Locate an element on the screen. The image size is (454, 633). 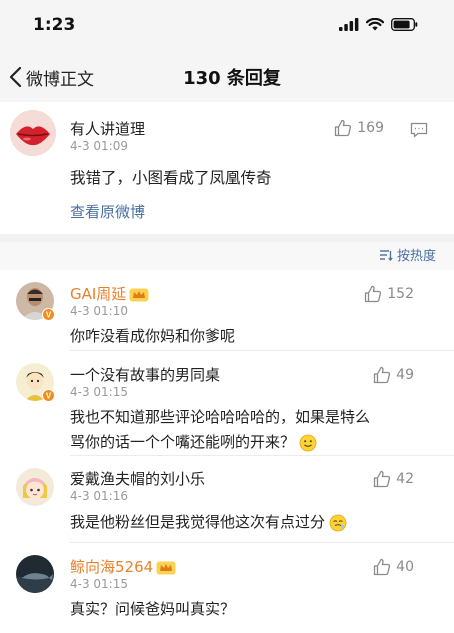
nav-bar: 微博正文 130 条回复 is located at coordinates (227, 77).